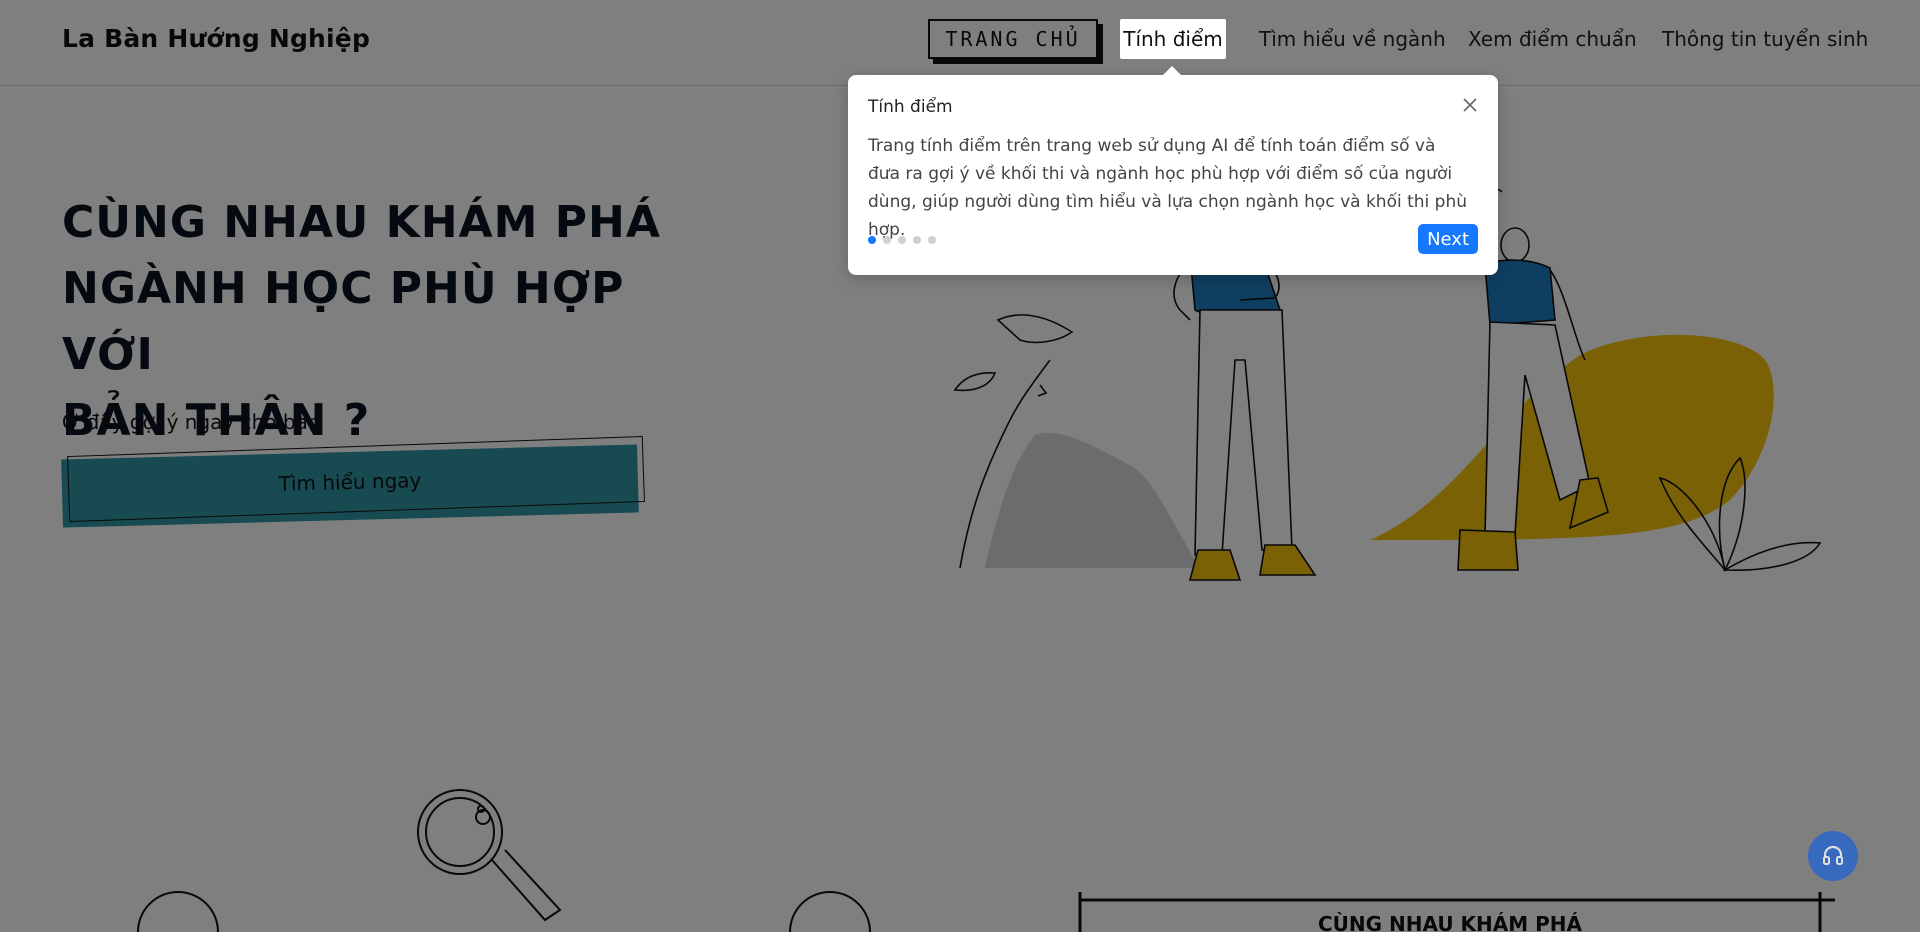  What do you see at coordinates (1470, 105) in the screenshot?
I see `close-icon` at bounding box center [1470, 105].